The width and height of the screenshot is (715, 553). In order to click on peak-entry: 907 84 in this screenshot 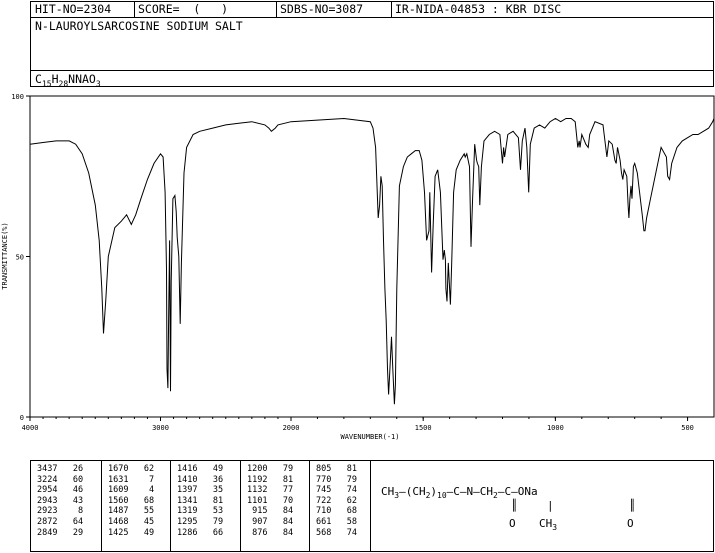, I will do `click(273, 521)`.